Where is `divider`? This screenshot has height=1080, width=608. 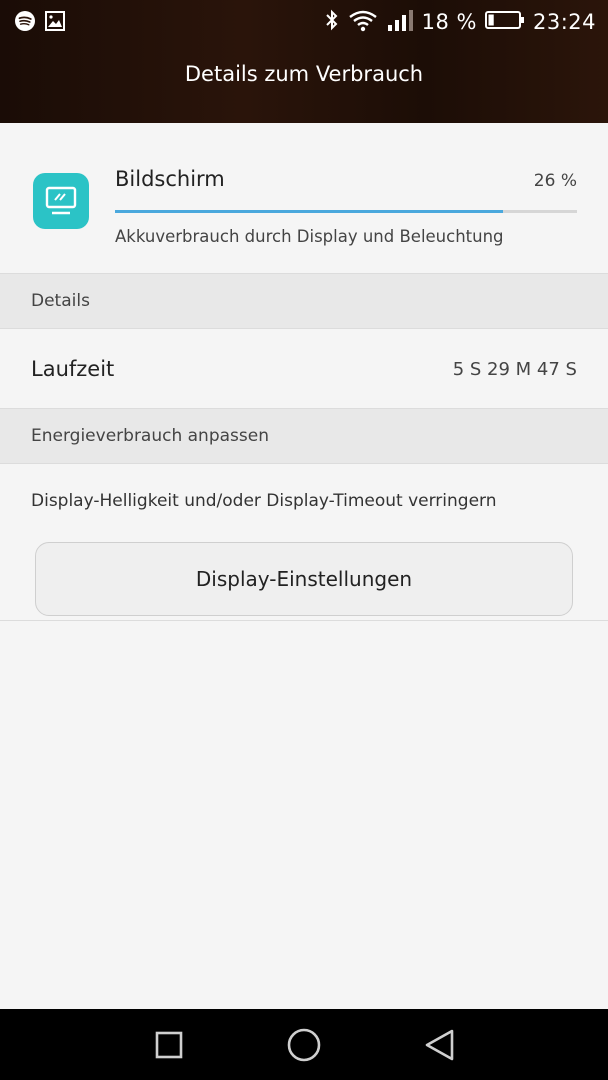
divider is located at coordinates (304, 620).